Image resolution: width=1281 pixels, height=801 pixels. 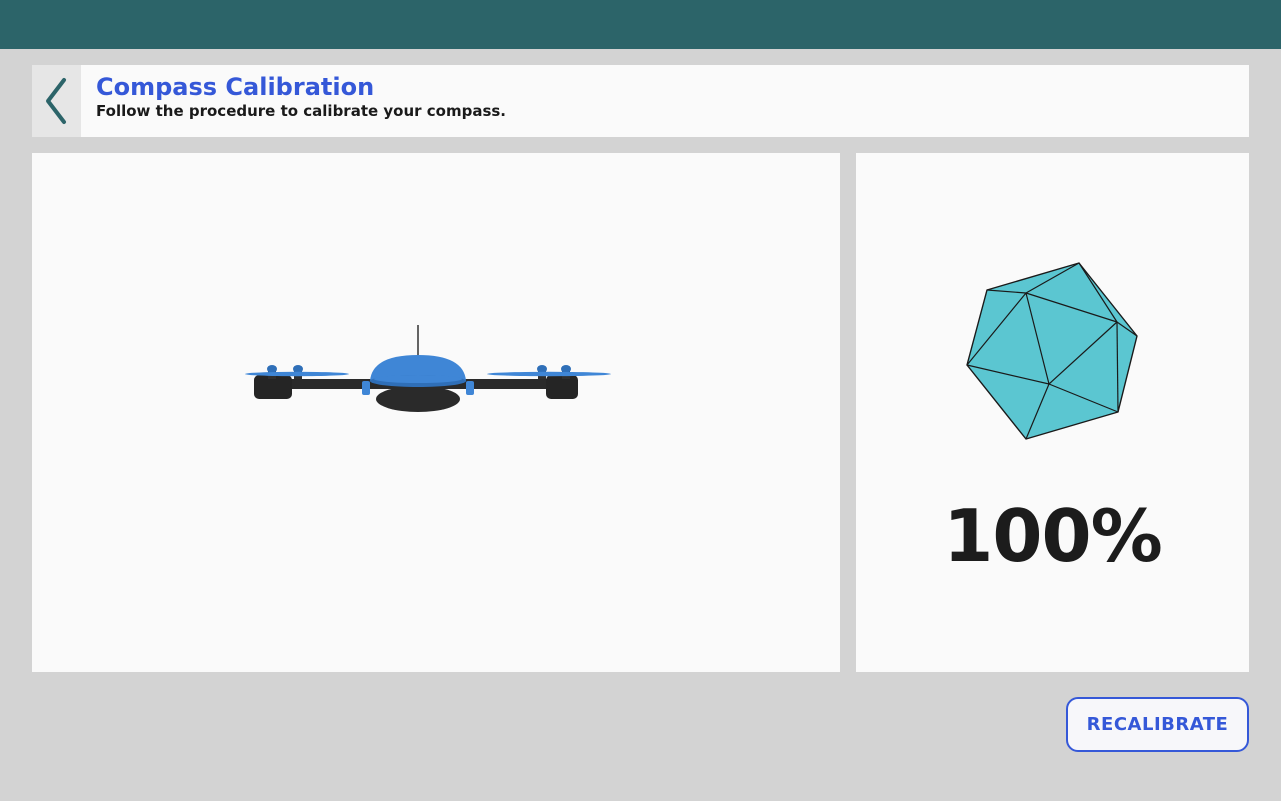 I want to click on chevron-left-icon, so click(x=55, y=101).